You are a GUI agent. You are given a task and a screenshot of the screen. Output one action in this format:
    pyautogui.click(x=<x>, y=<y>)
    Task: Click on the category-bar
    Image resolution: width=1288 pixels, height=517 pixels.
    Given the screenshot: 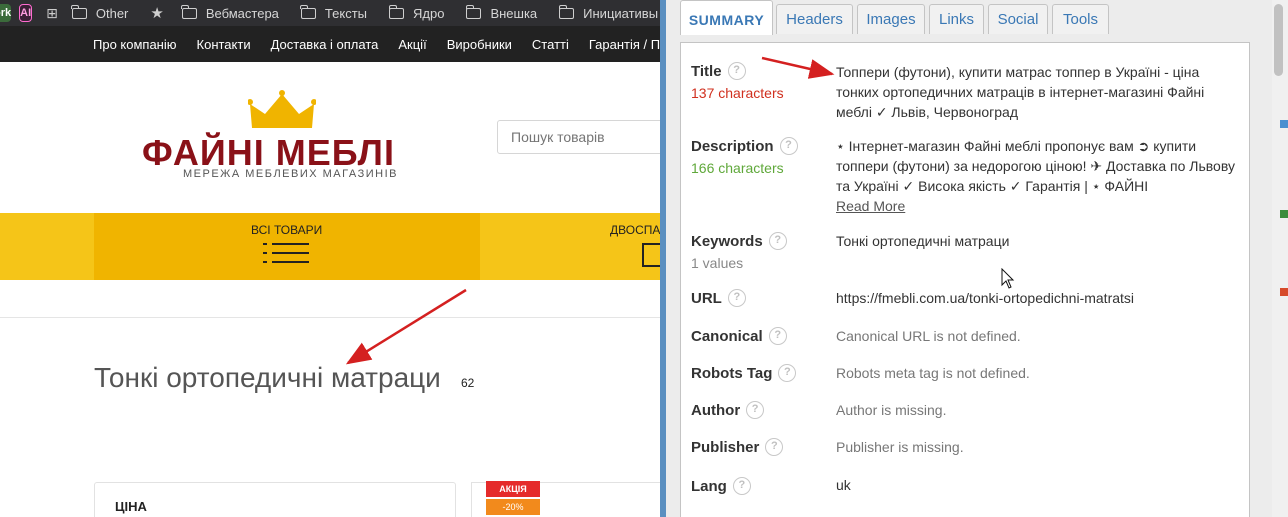 What is the action you would take?
    pyautogui.click(x=330, y=246)
    